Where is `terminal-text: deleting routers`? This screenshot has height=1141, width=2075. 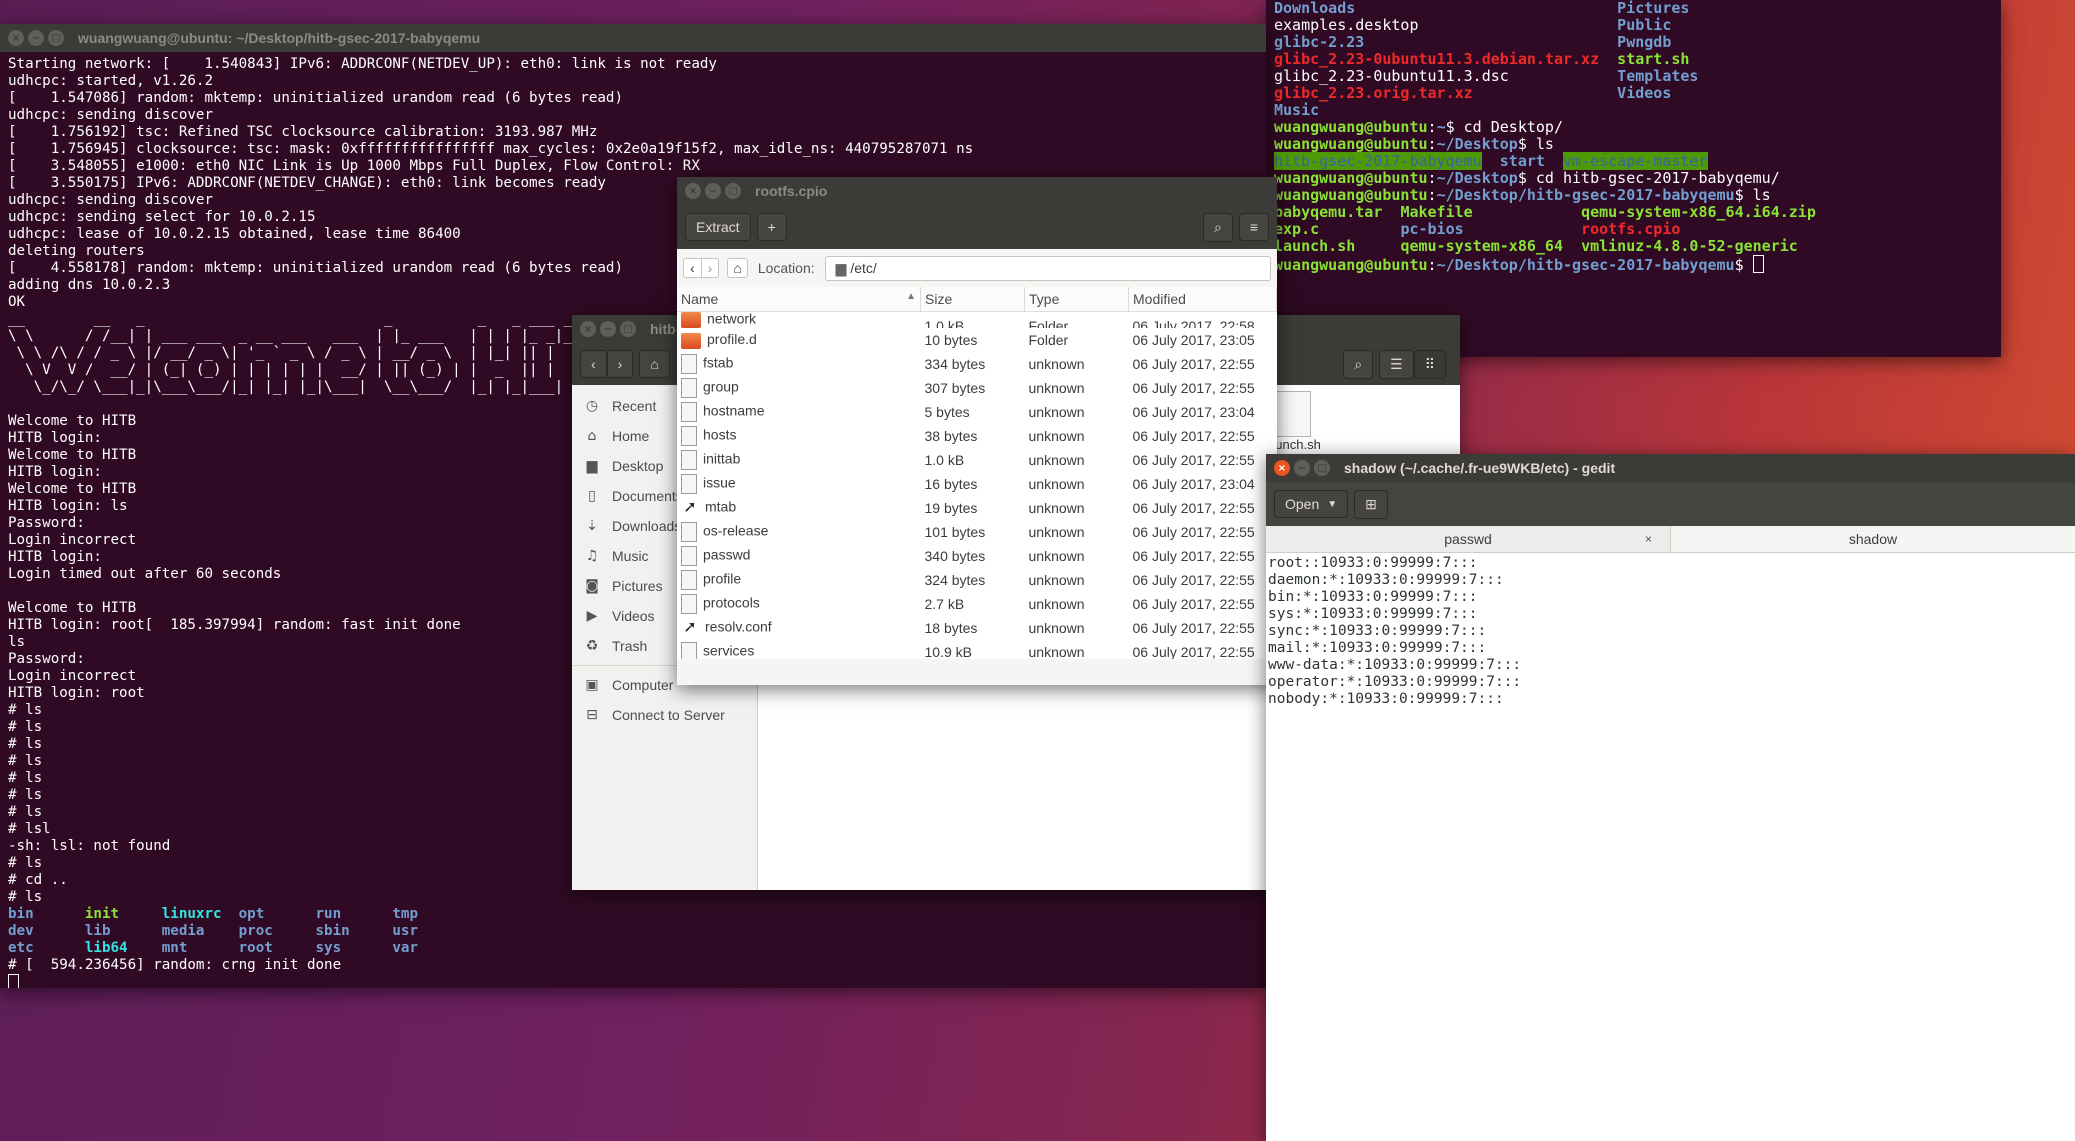 terminal-text: deleting routers is located at coordinates (76, 251).